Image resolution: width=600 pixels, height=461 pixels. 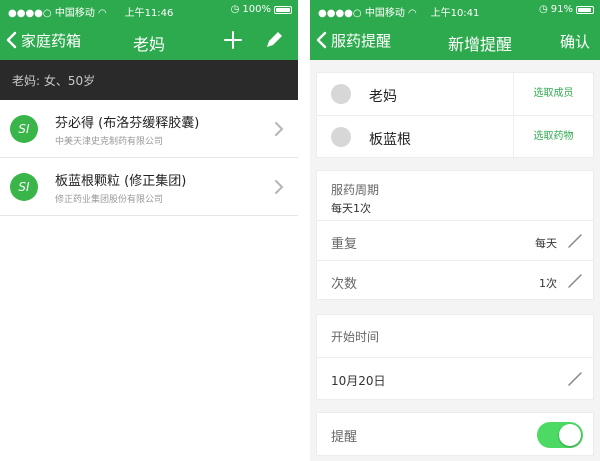 What do you see at coordinates (358, 381) in the screenshot?
I see `start-date-value: 10月20日` at bounding box center [358, 381].